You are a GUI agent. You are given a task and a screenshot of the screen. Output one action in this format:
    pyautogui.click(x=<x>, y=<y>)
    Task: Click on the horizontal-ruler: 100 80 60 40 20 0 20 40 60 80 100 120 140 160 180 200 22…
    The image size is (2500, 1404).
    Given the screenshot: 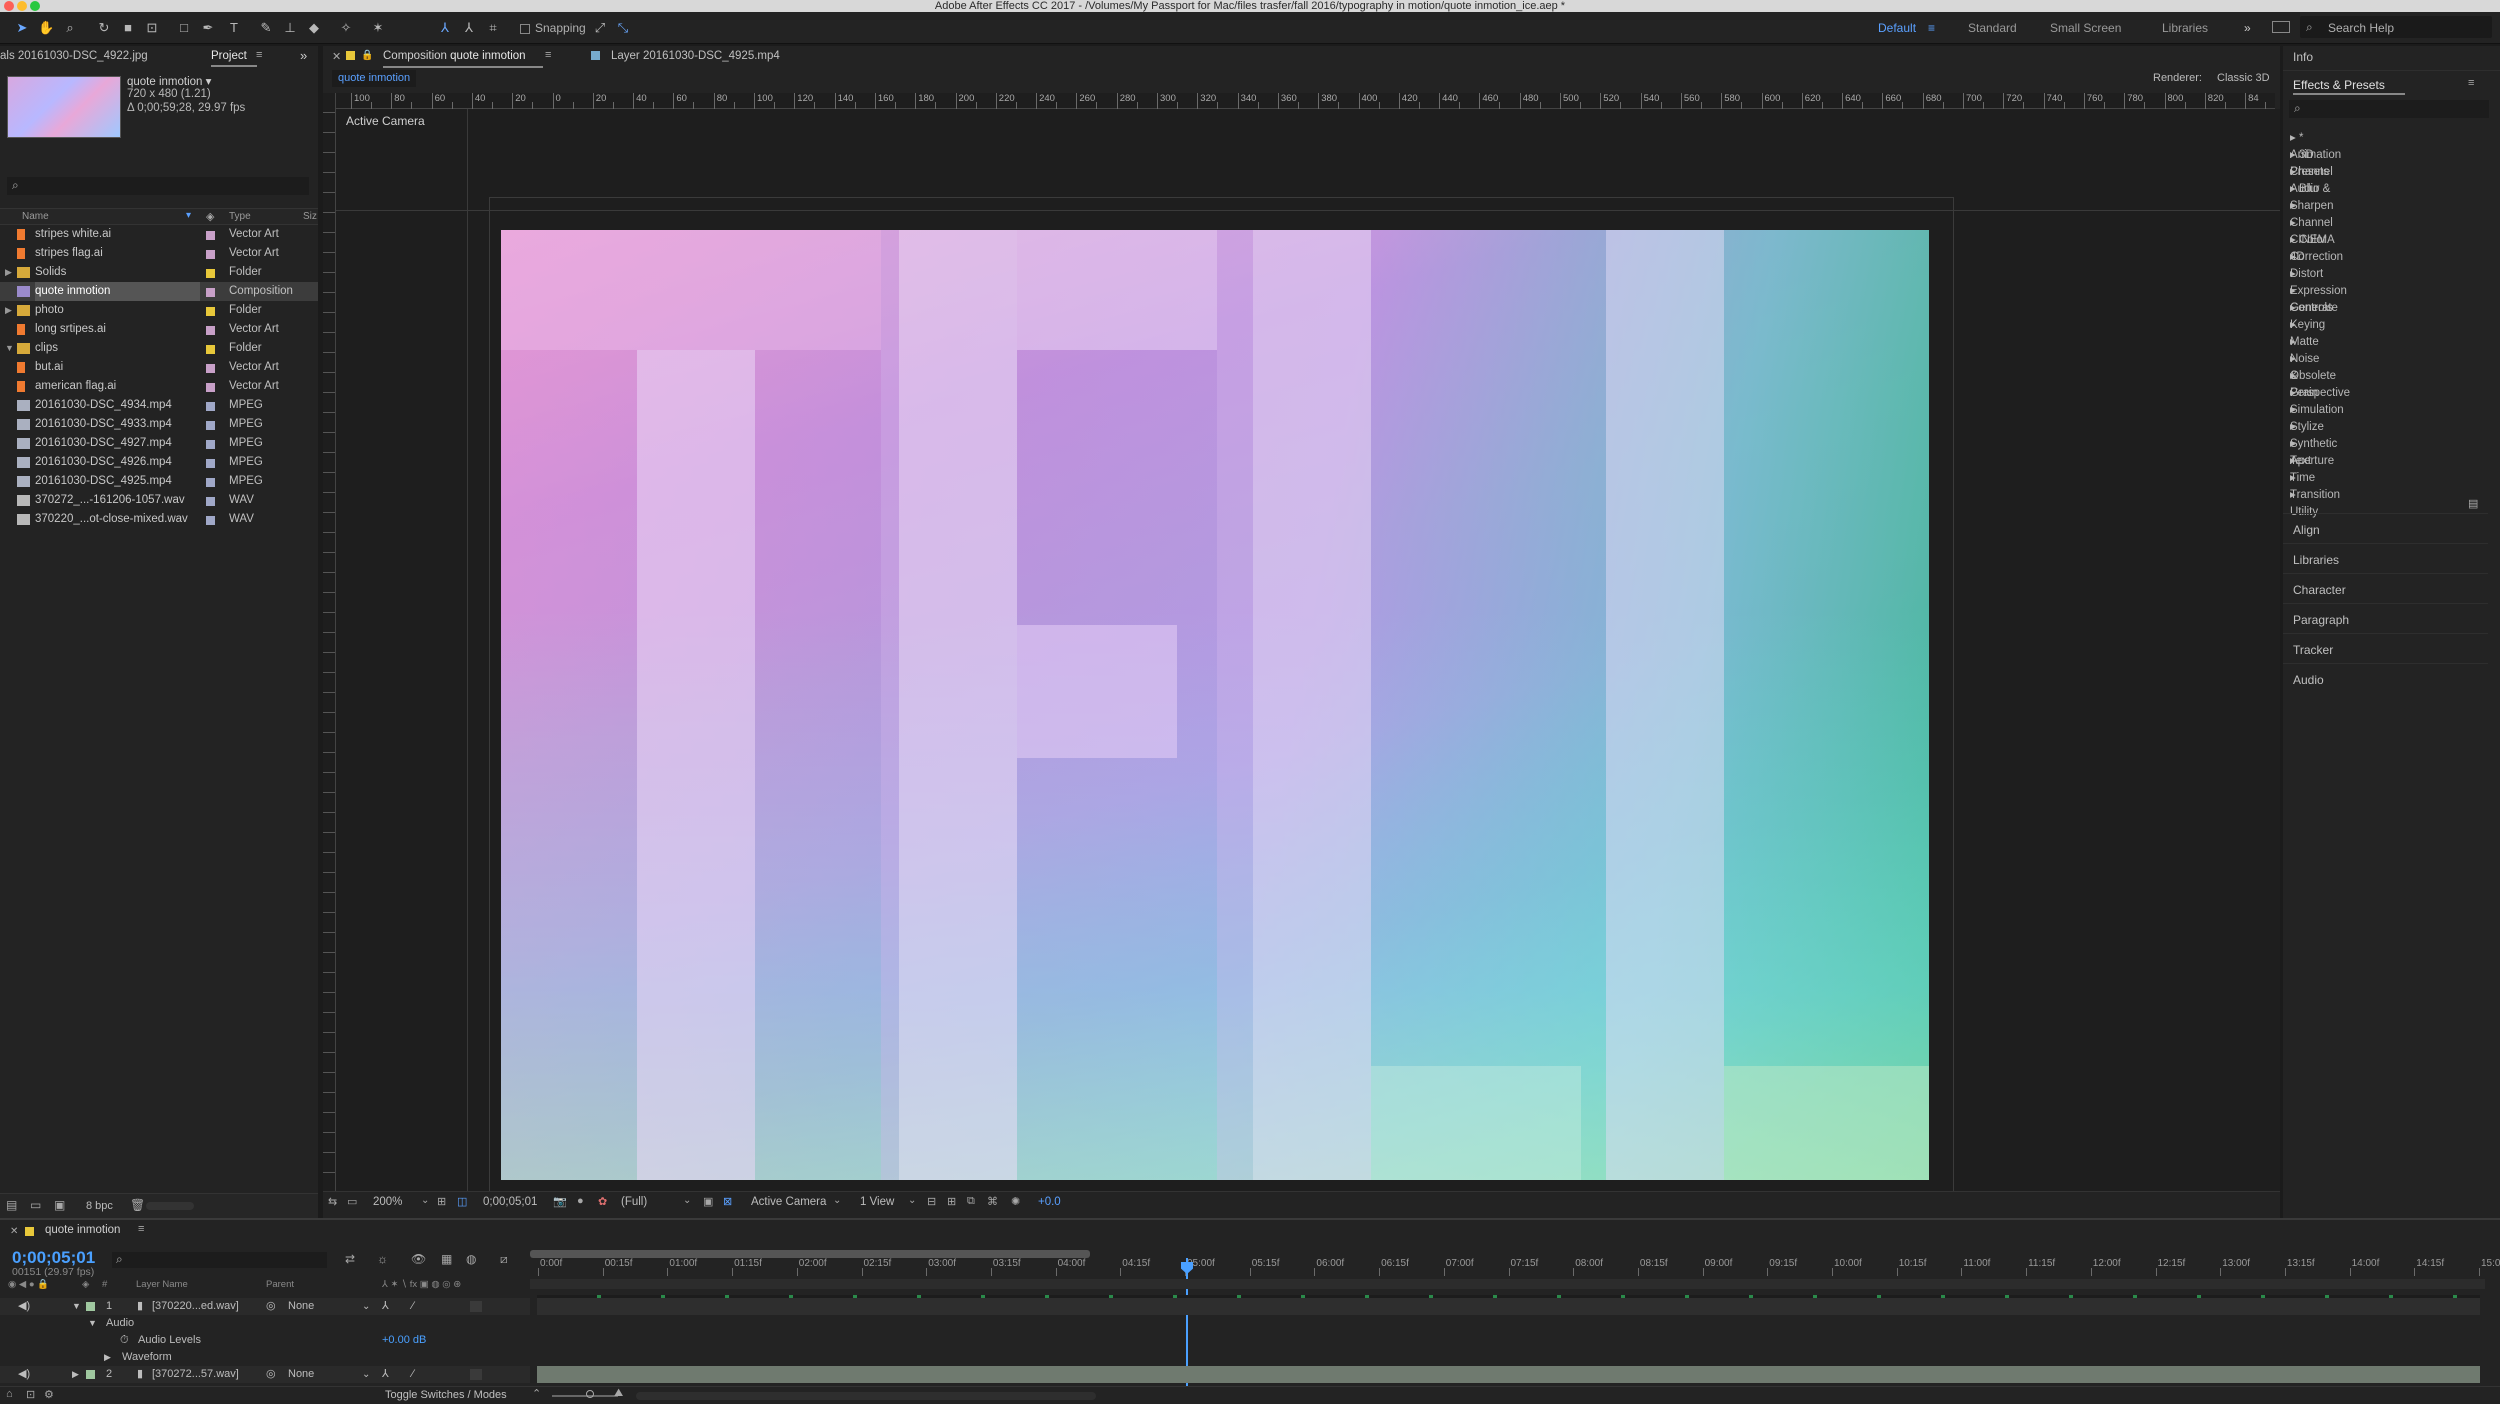 What is the action you would take?
    pyautogui.click(x=1305, y=101)
    